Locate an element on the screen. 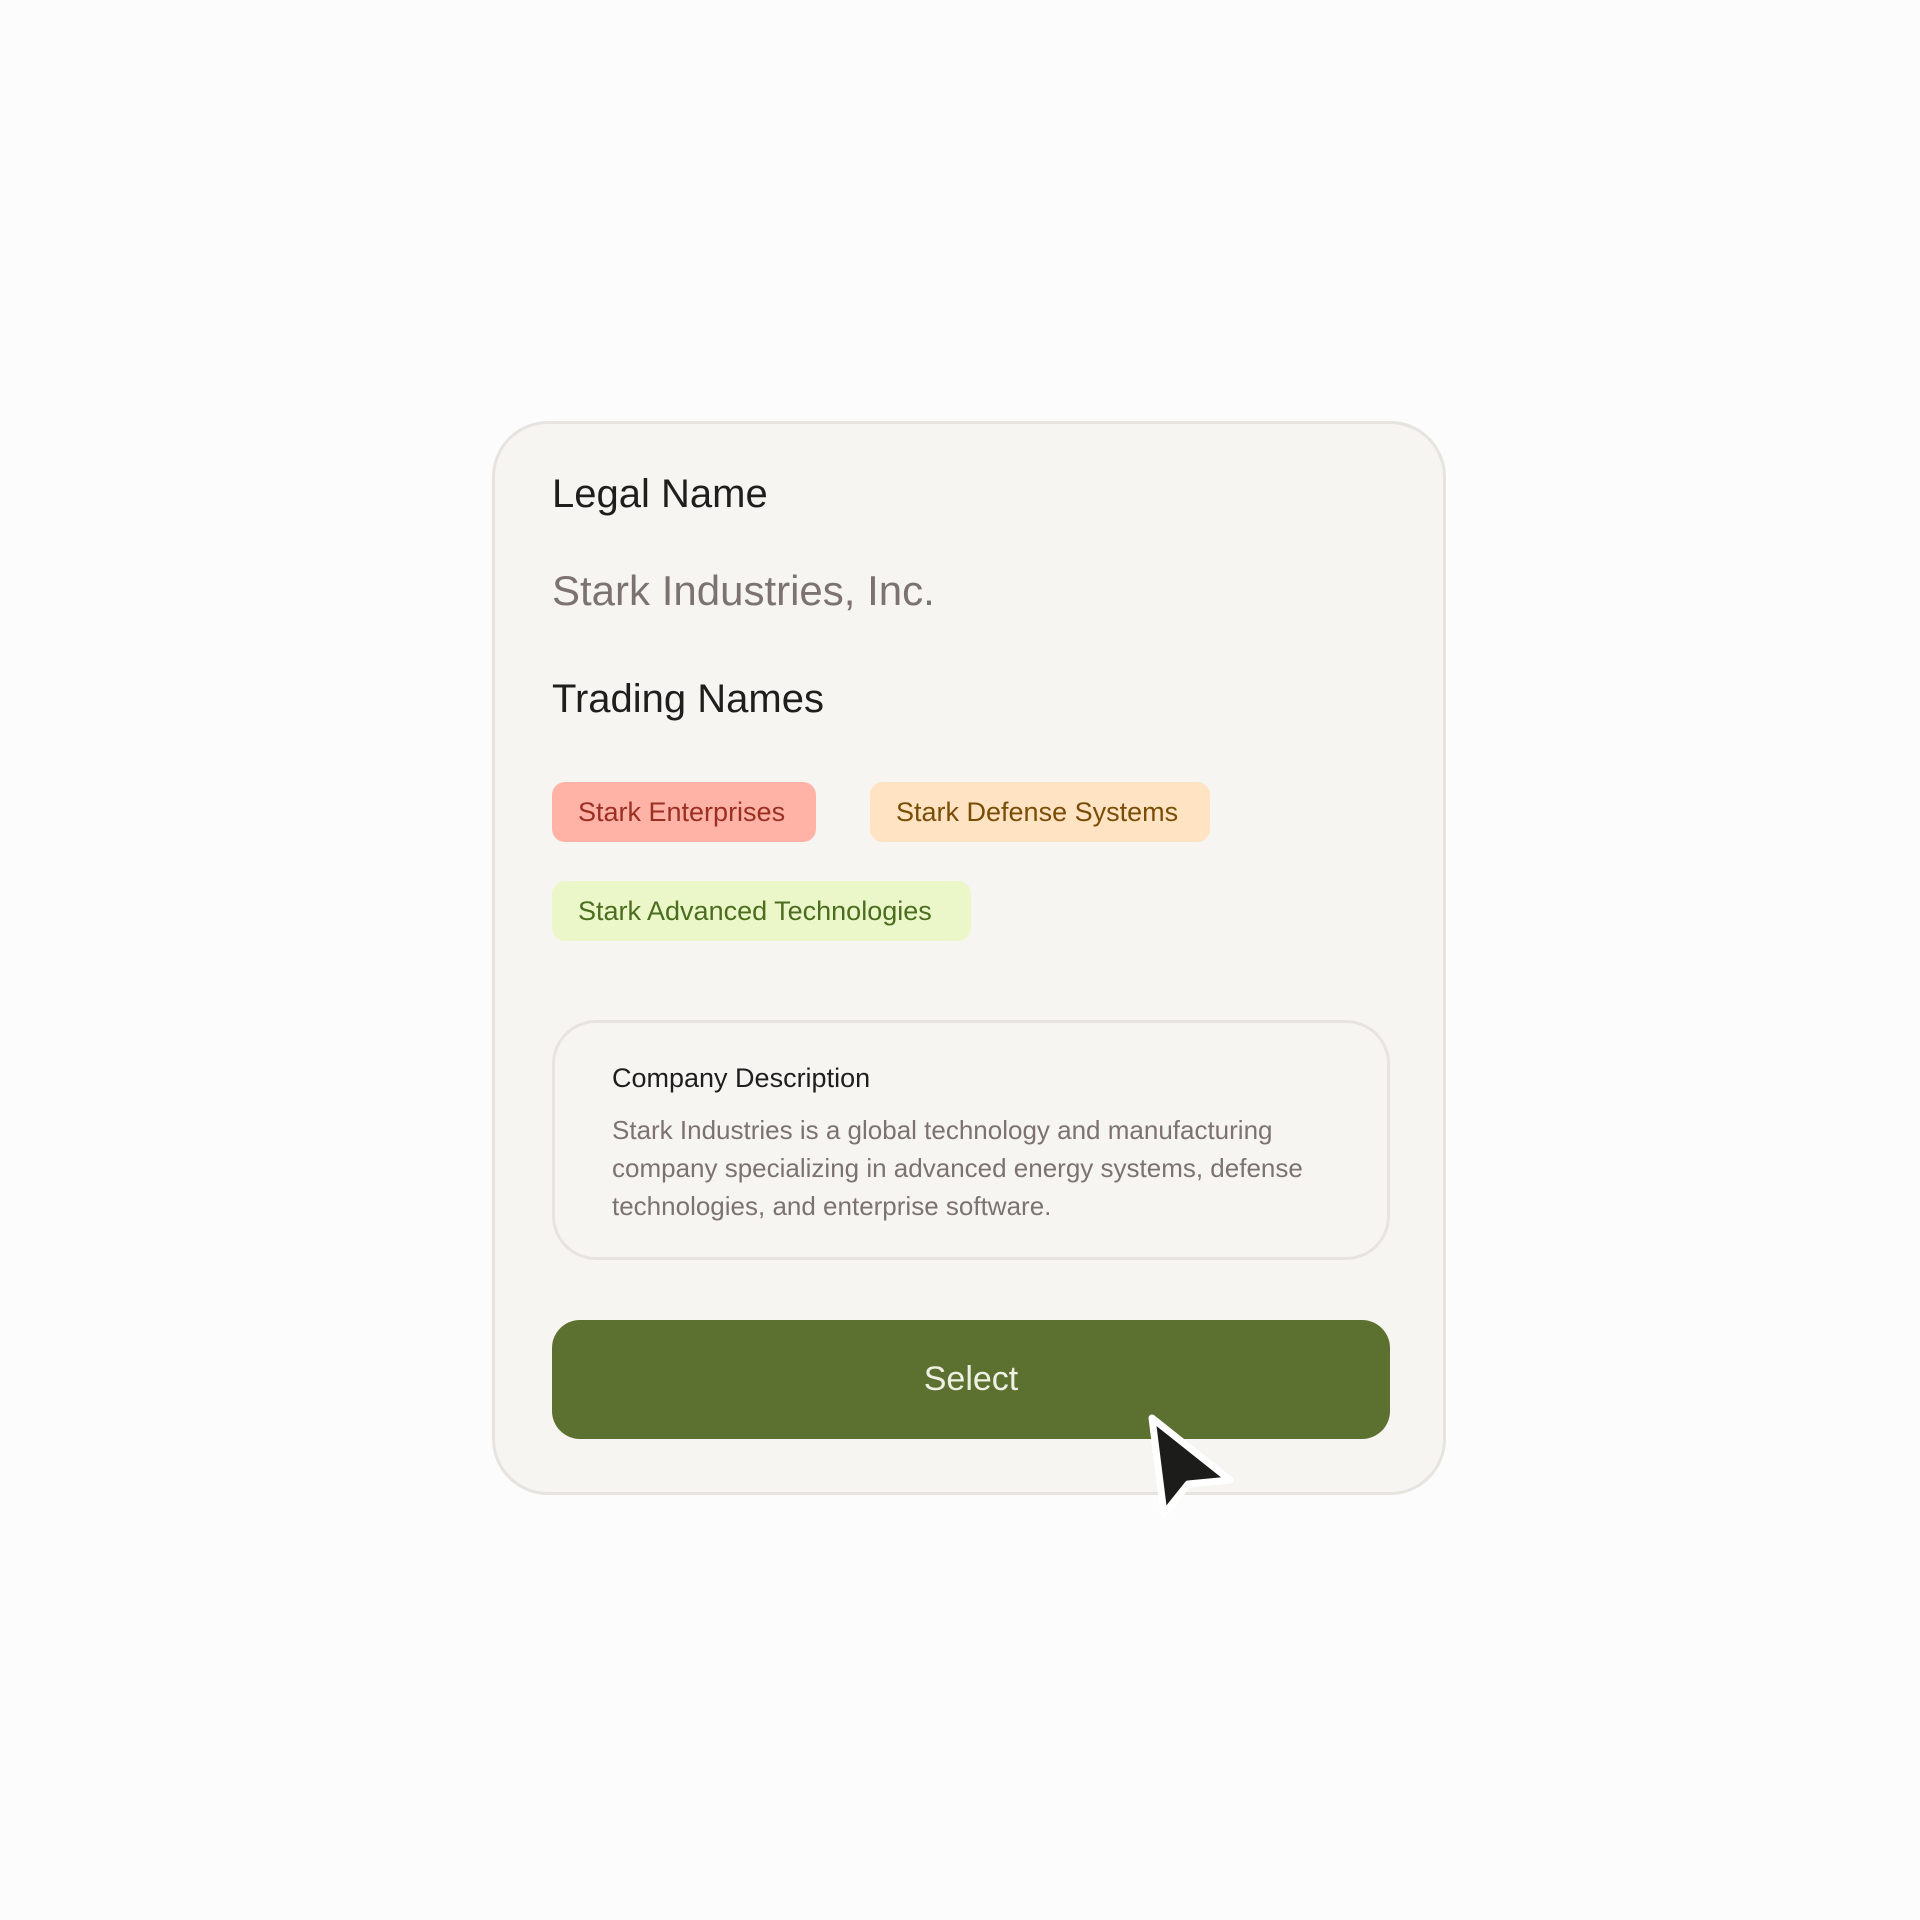  company-description-title: Company Description is located at coordinates (741, 1078).